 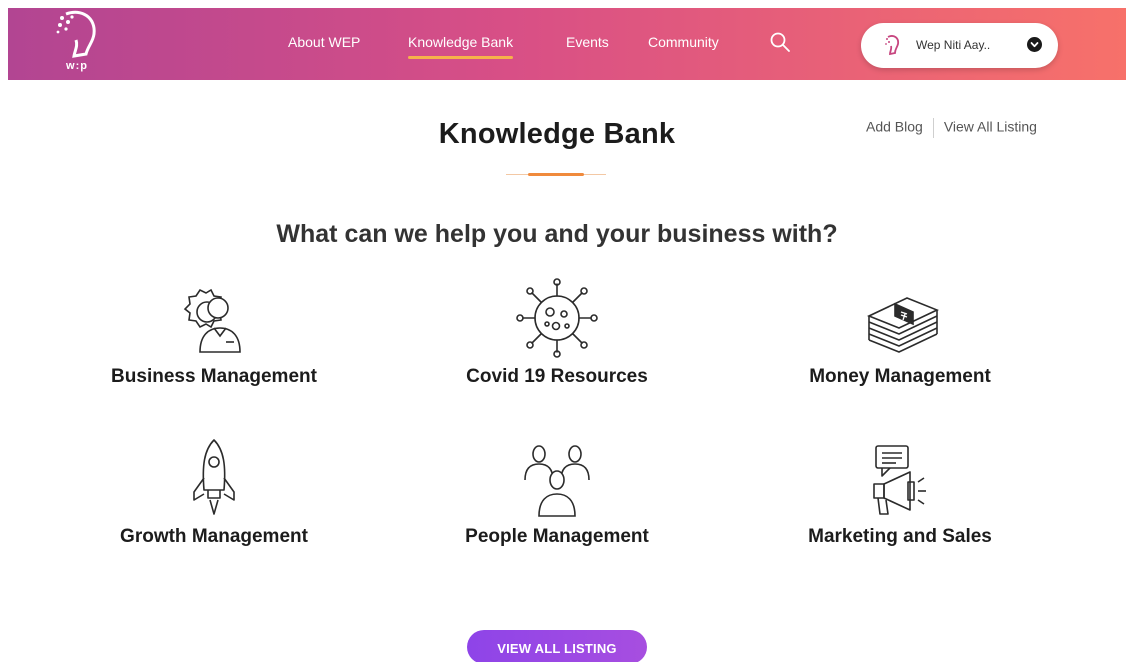 I want to click on category-money-management: Money Management, so click(x=900, y=336).